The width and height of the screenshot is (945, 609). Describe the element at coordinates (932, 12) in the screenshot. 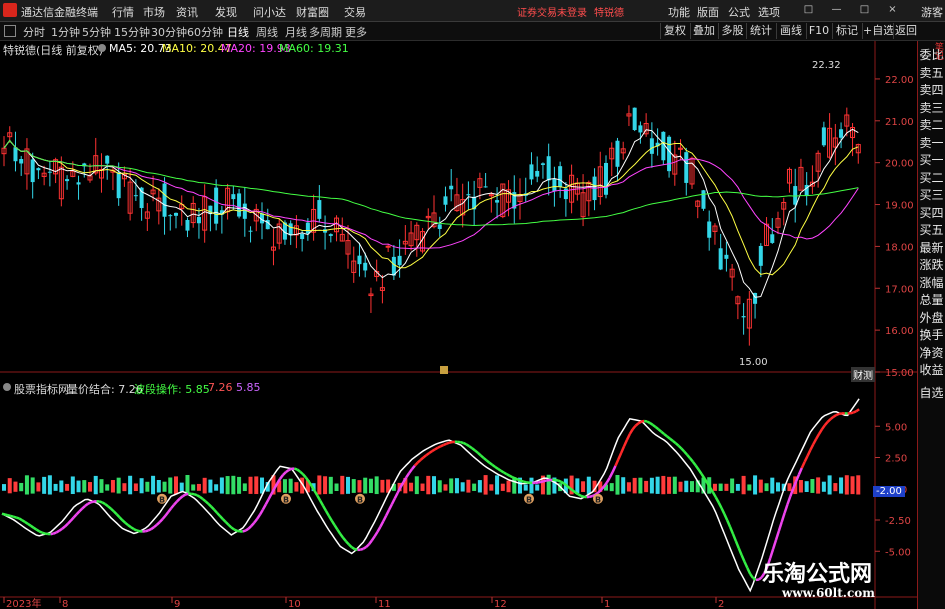

I see `user-label: 游客` at that location.